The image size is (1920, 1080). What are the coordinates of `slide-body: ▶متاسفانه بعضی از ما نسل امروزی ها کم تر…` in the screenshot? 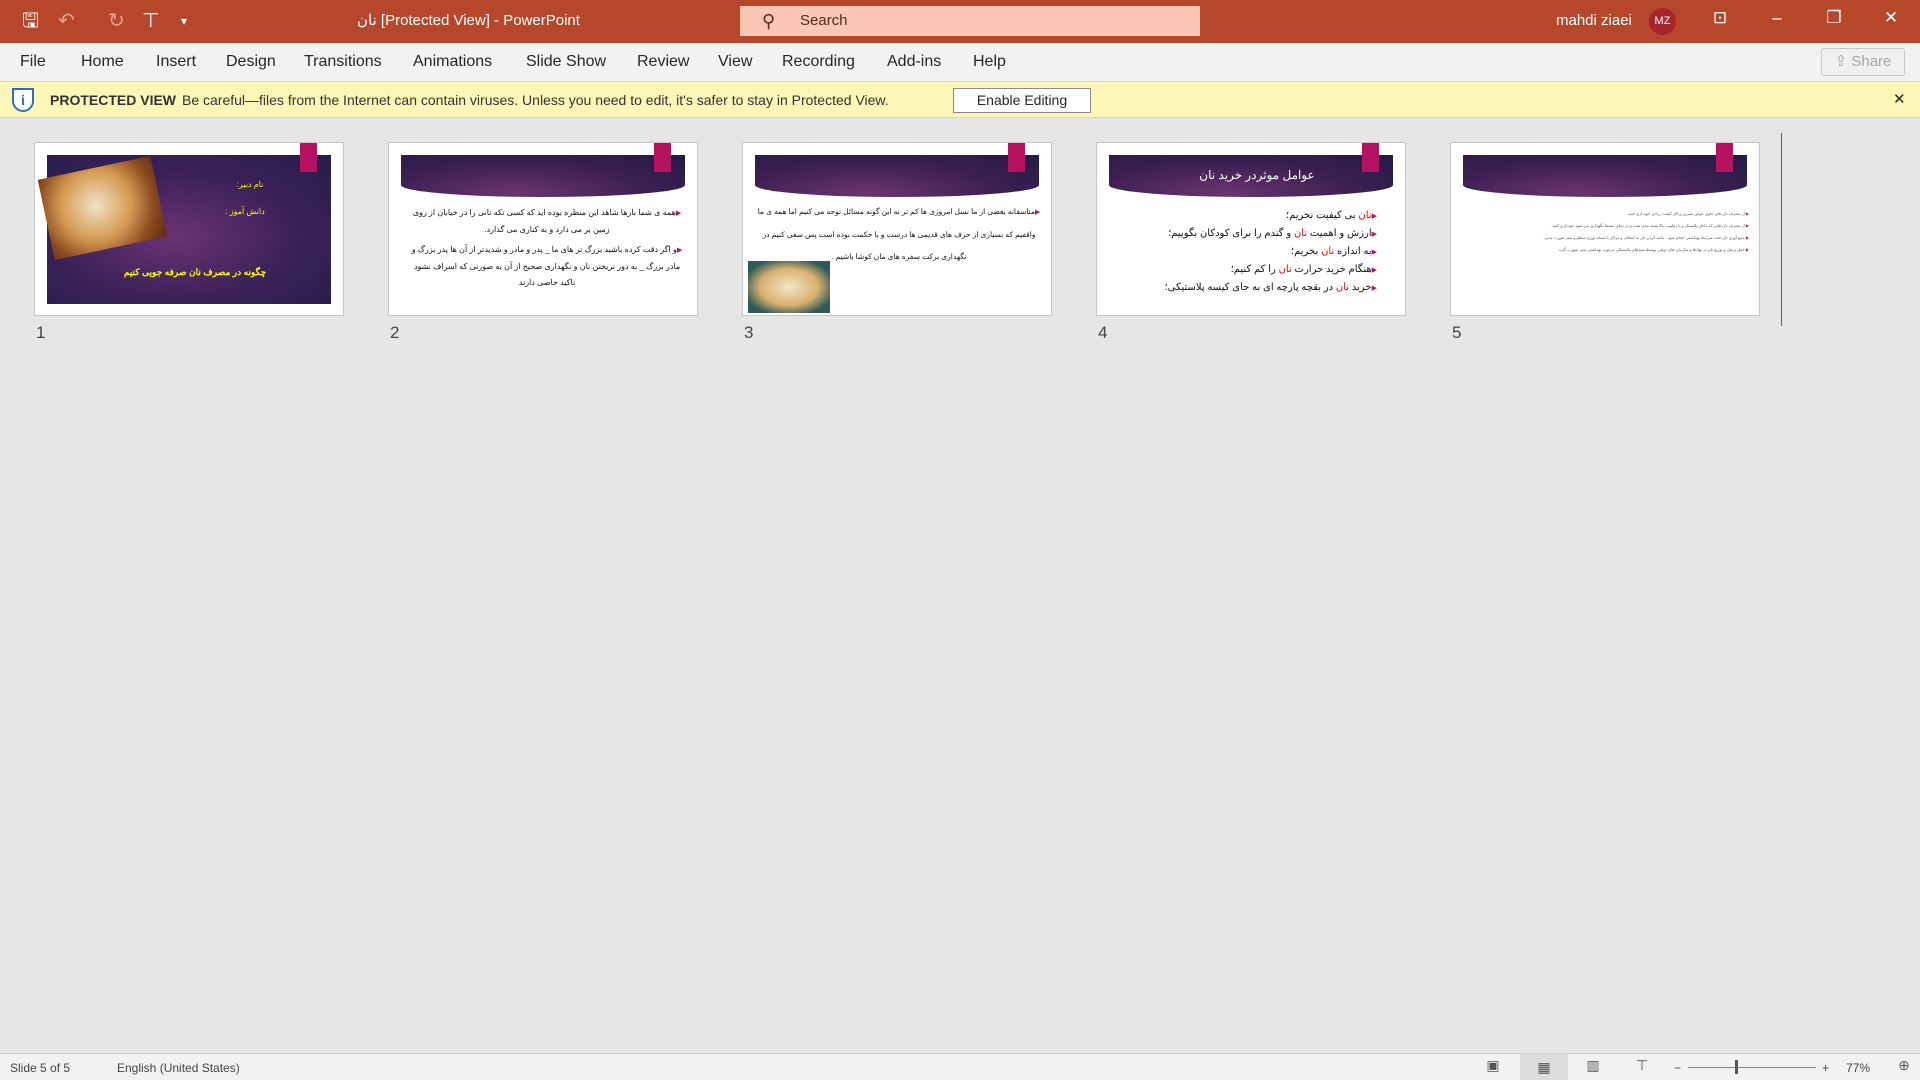 It's located at (899, 234).